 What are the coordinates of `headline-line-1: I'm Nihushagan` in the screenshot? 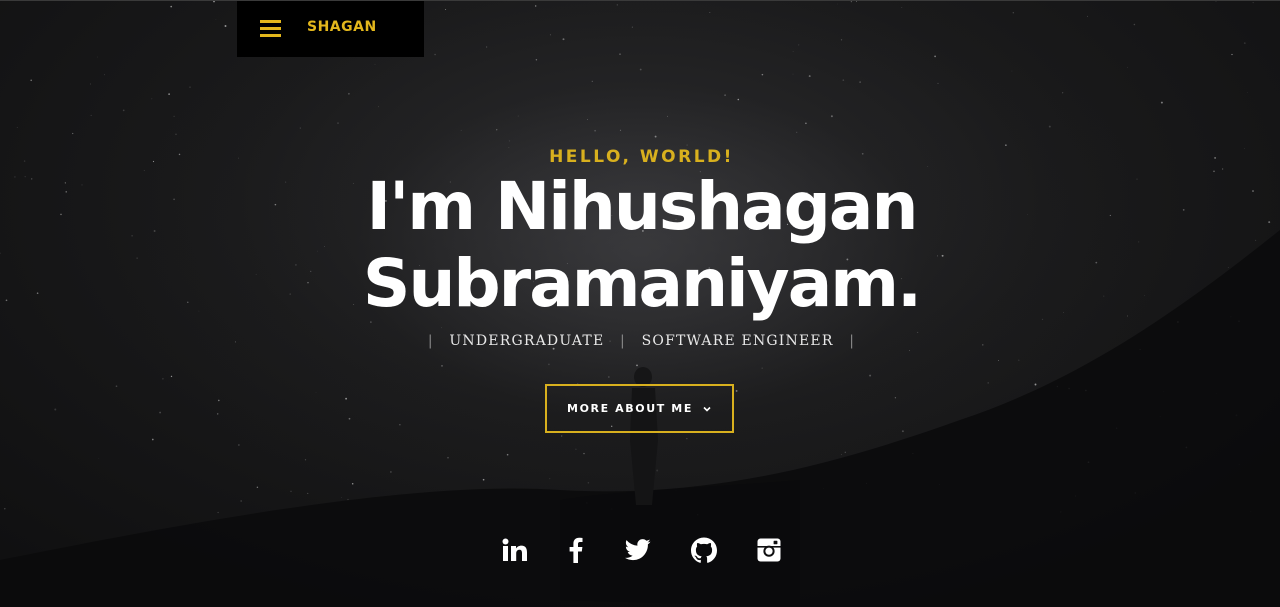 It's located at (642, 206).